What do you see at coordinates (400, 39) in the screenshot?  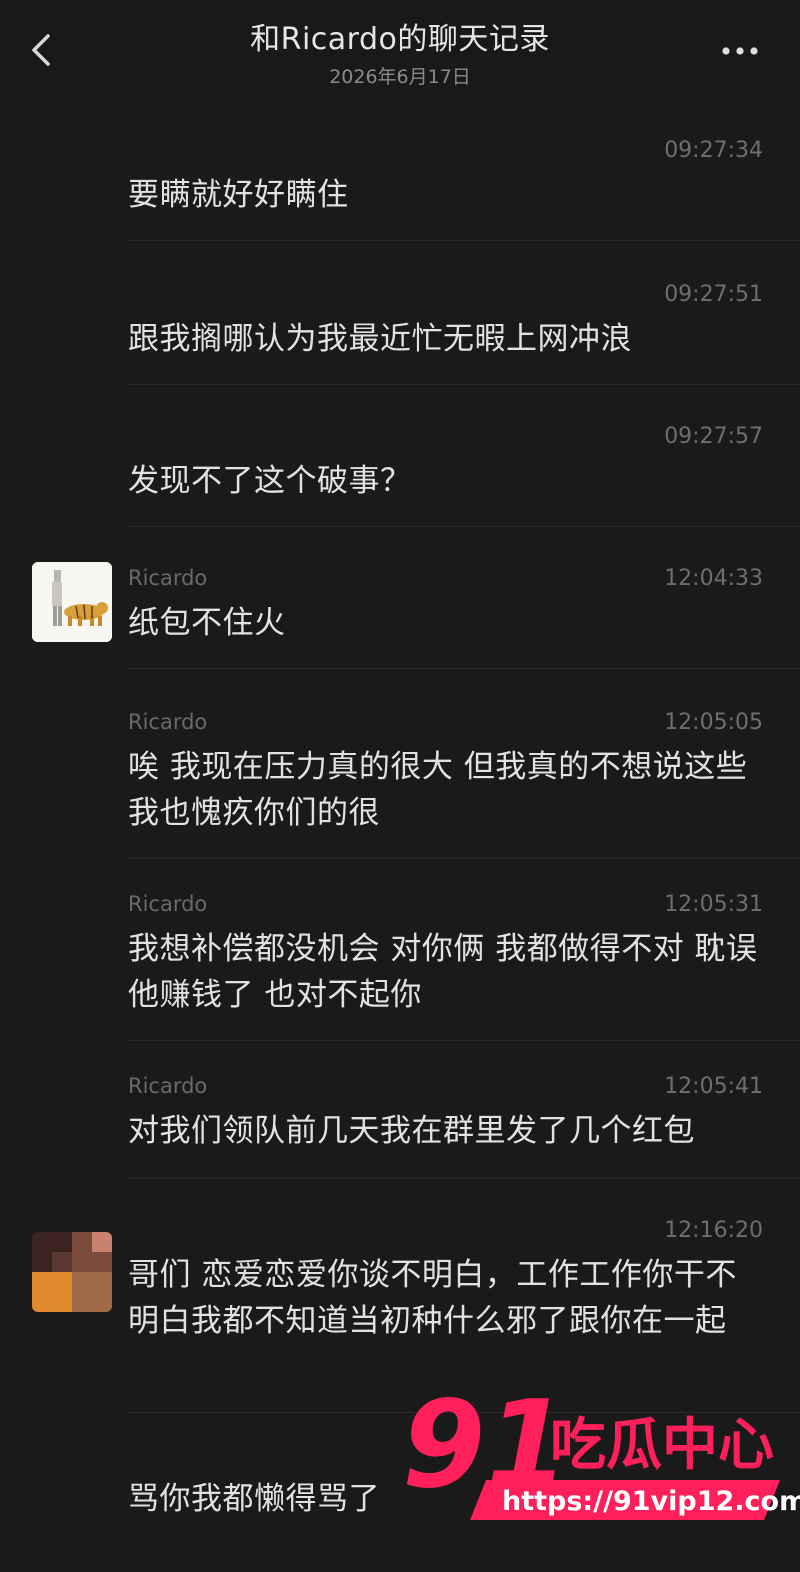 I see `chat-title: 和Ricardo的聊天记录` at bounding box center [400, 39].